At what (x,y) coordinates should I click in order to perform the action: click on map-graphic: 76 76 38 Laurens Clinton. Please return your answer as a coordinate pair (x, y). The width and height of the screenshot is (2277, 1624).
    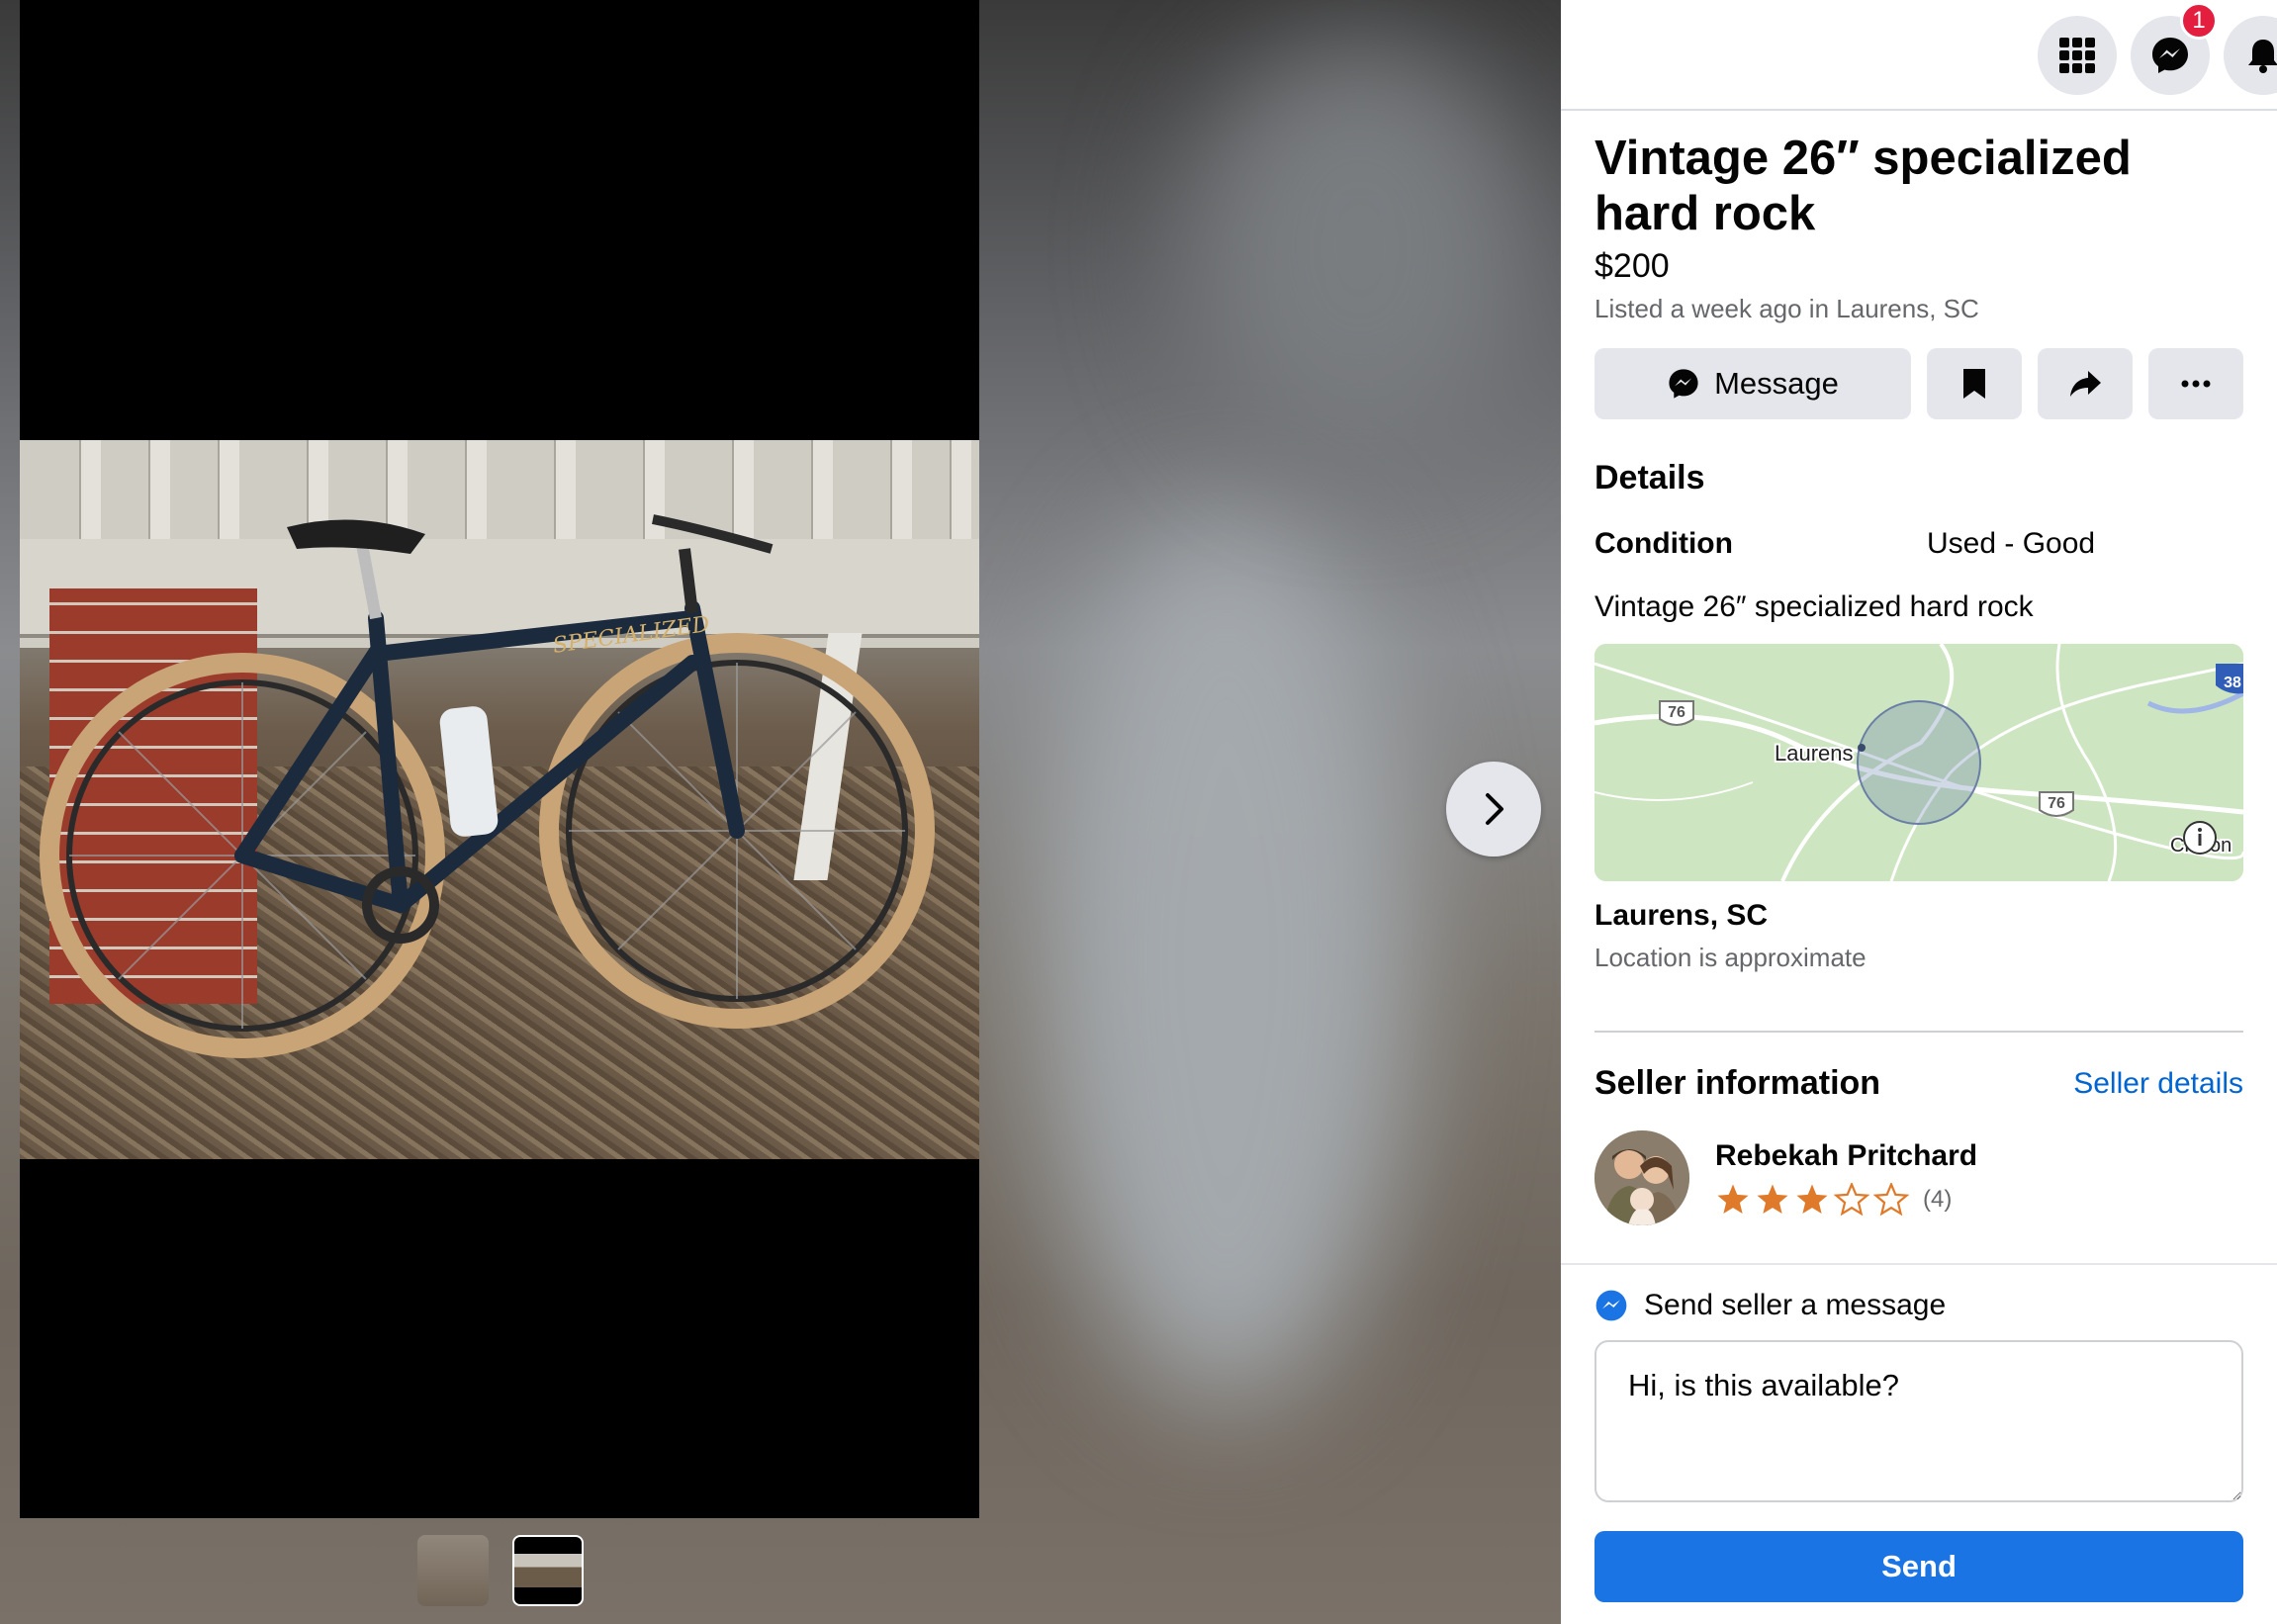
    Looking at the image, I should click on (1919, 762).